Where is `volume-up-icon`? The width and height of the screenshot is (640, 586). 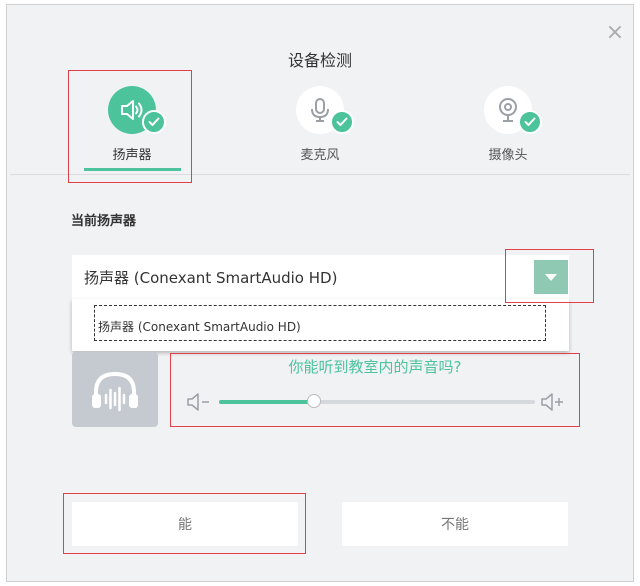
volume-up-icon is located at coordinates (553, 404).